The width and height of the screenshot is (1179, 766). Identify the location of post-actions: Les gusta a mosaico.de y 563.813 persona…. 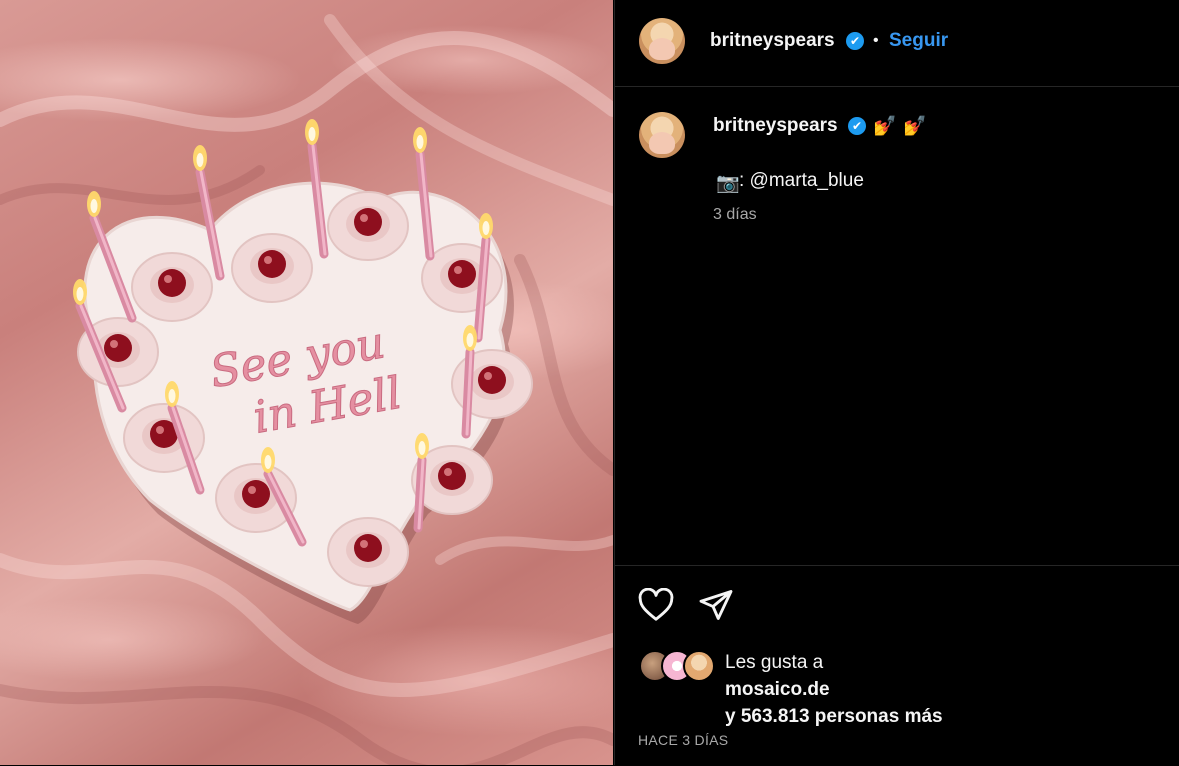
(897, 665).